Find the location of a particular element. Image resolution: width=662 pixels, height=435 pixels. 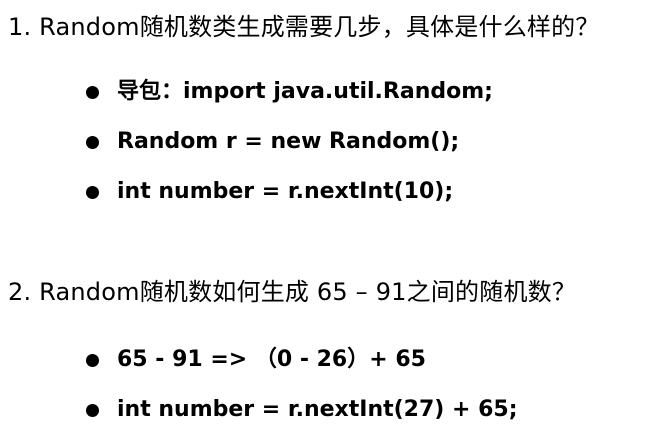

question-1: 1. Random随机数类生成需要几步，具体是什么样的？ is located at coordinates (304, 27).